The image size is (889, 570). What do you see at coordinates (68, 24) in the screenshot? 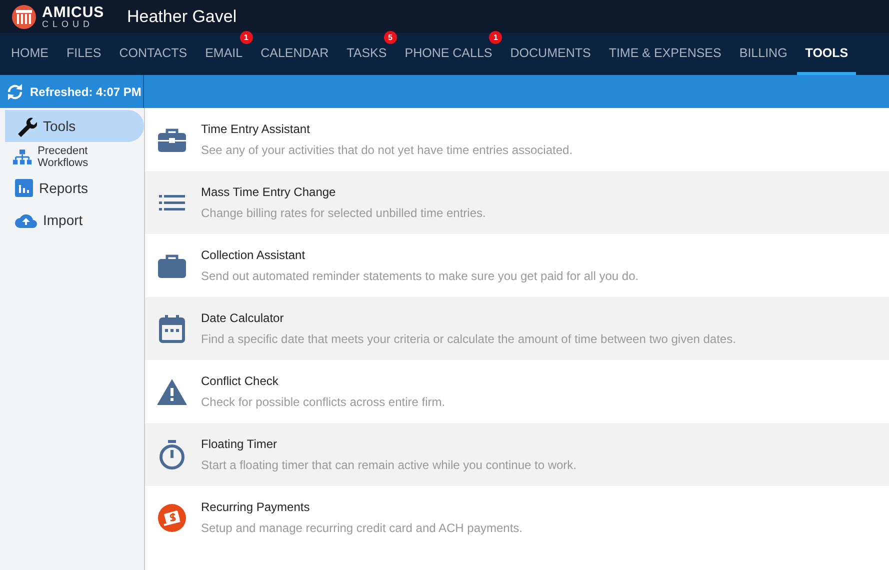
I see `logo-subtitle: CLOUD` at bounding box center [68, 24].